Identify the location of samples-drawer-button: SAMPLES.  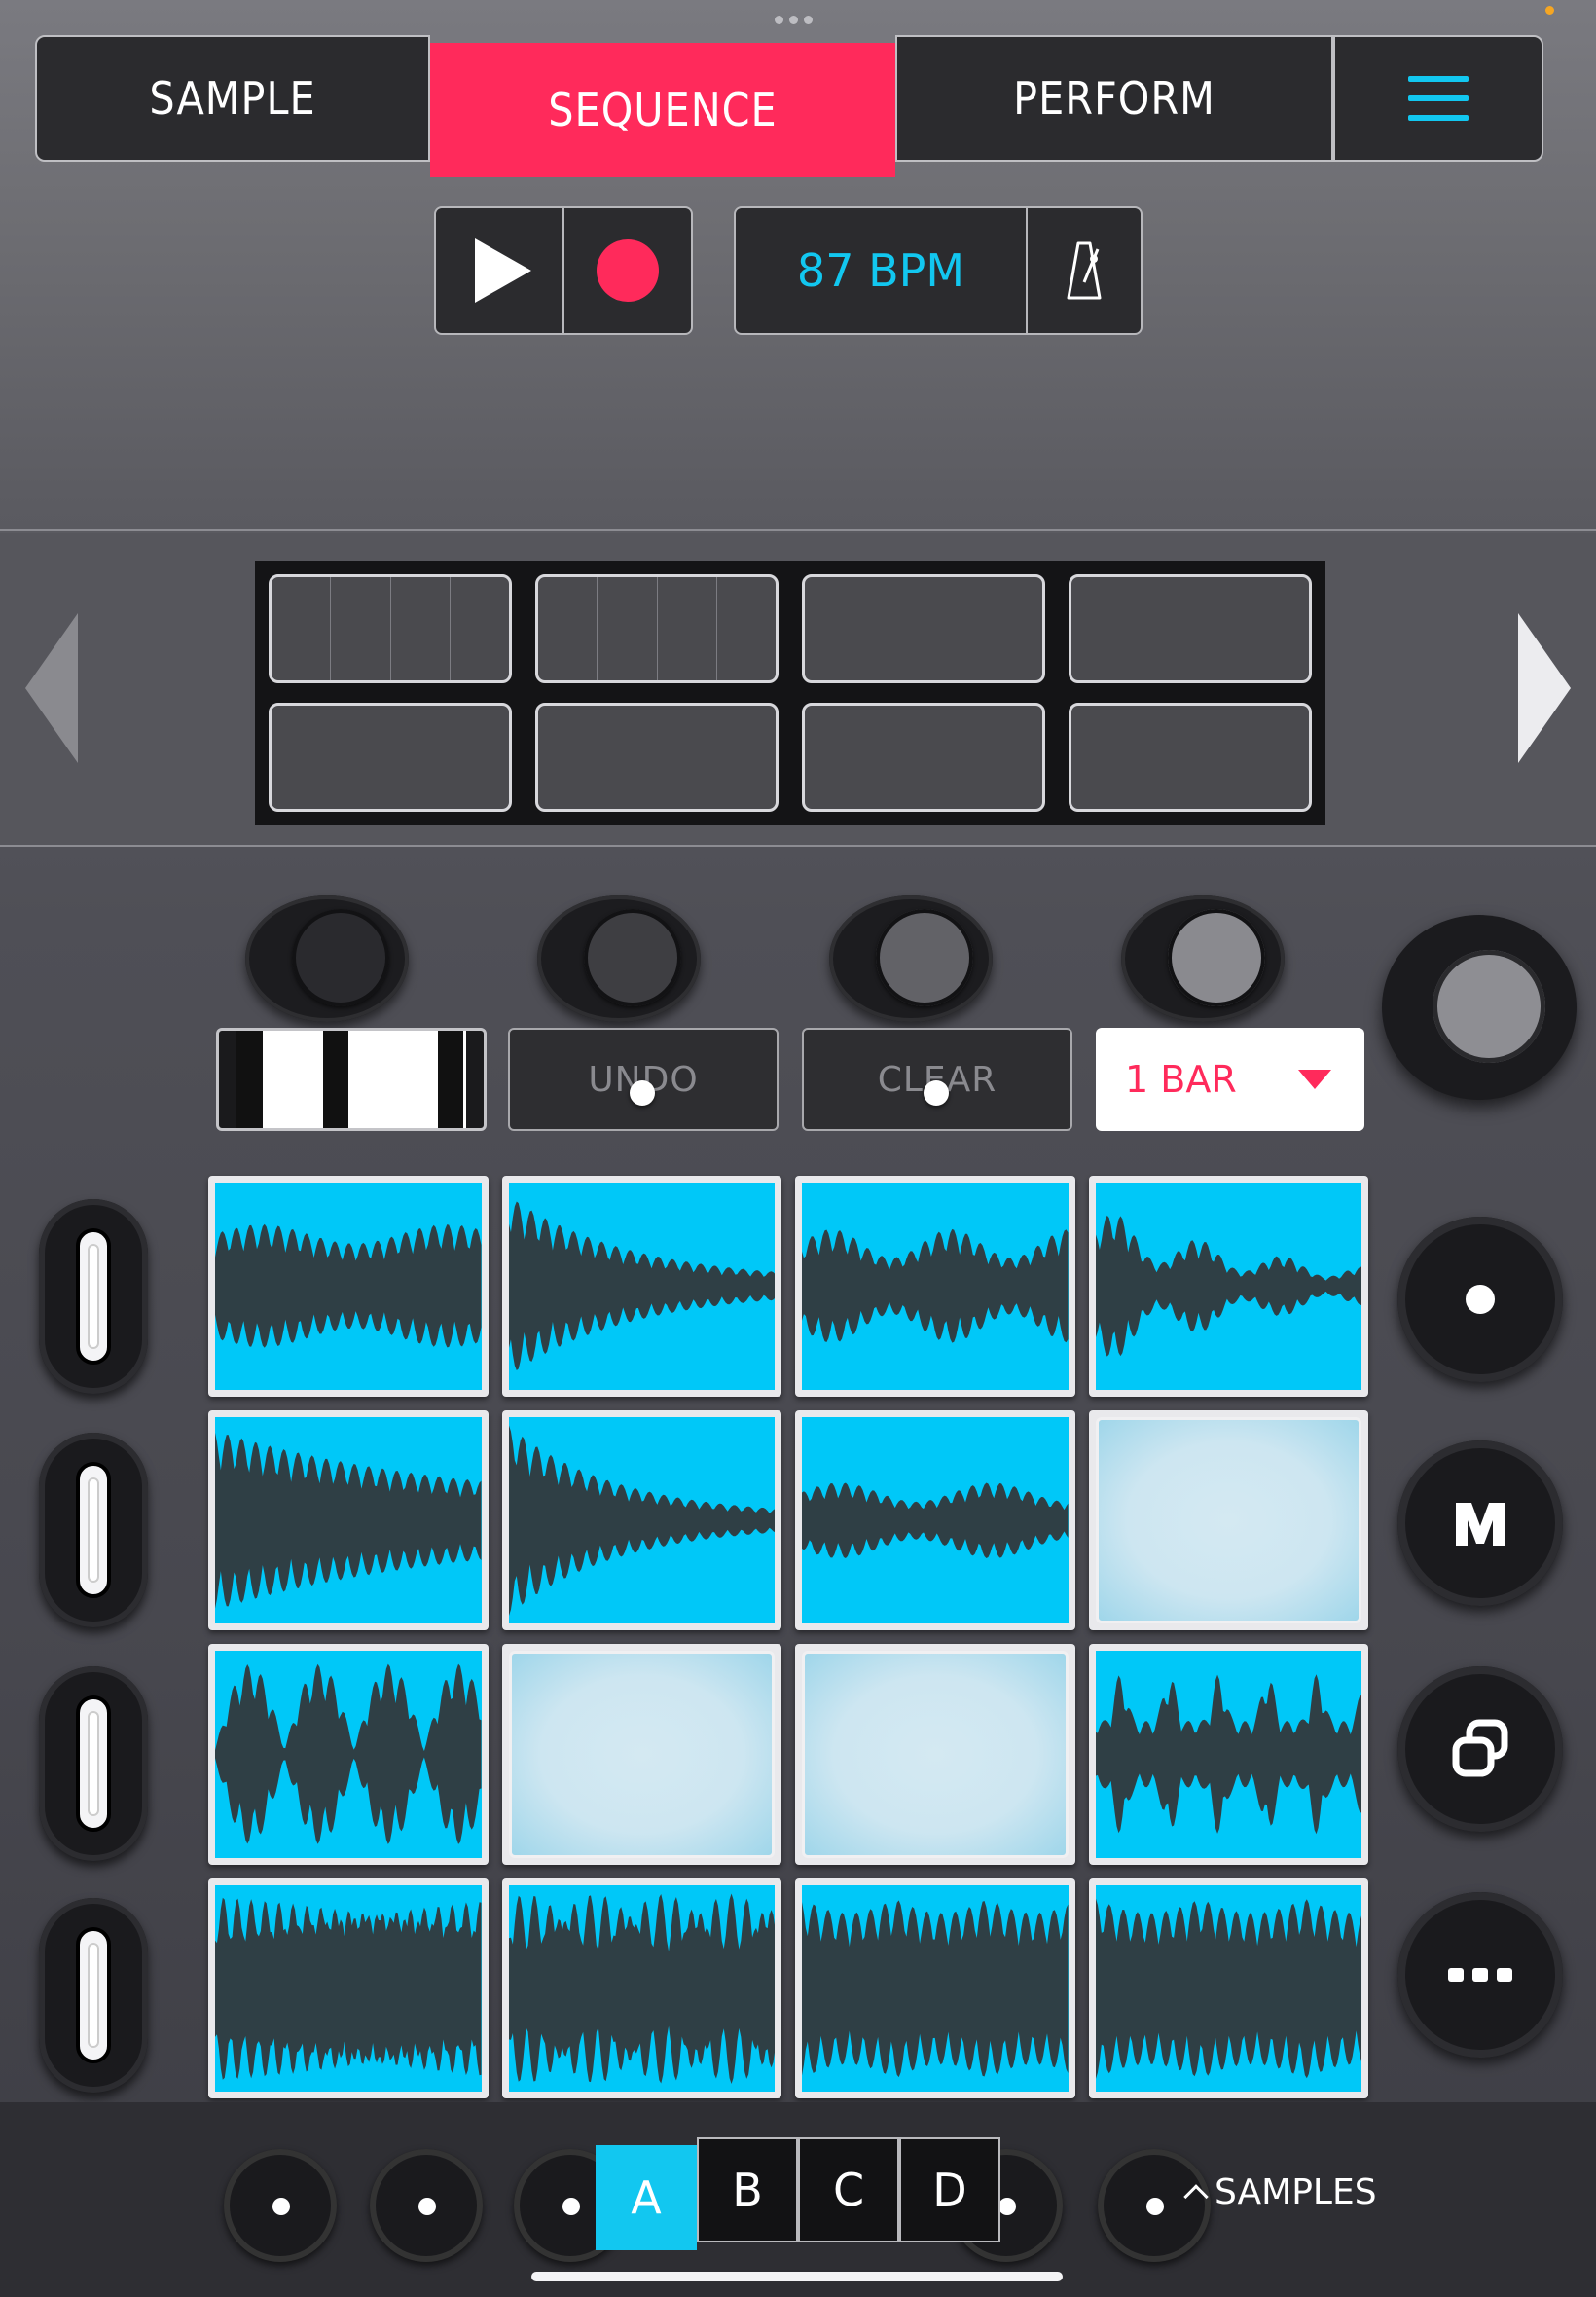
(1280, 2192).